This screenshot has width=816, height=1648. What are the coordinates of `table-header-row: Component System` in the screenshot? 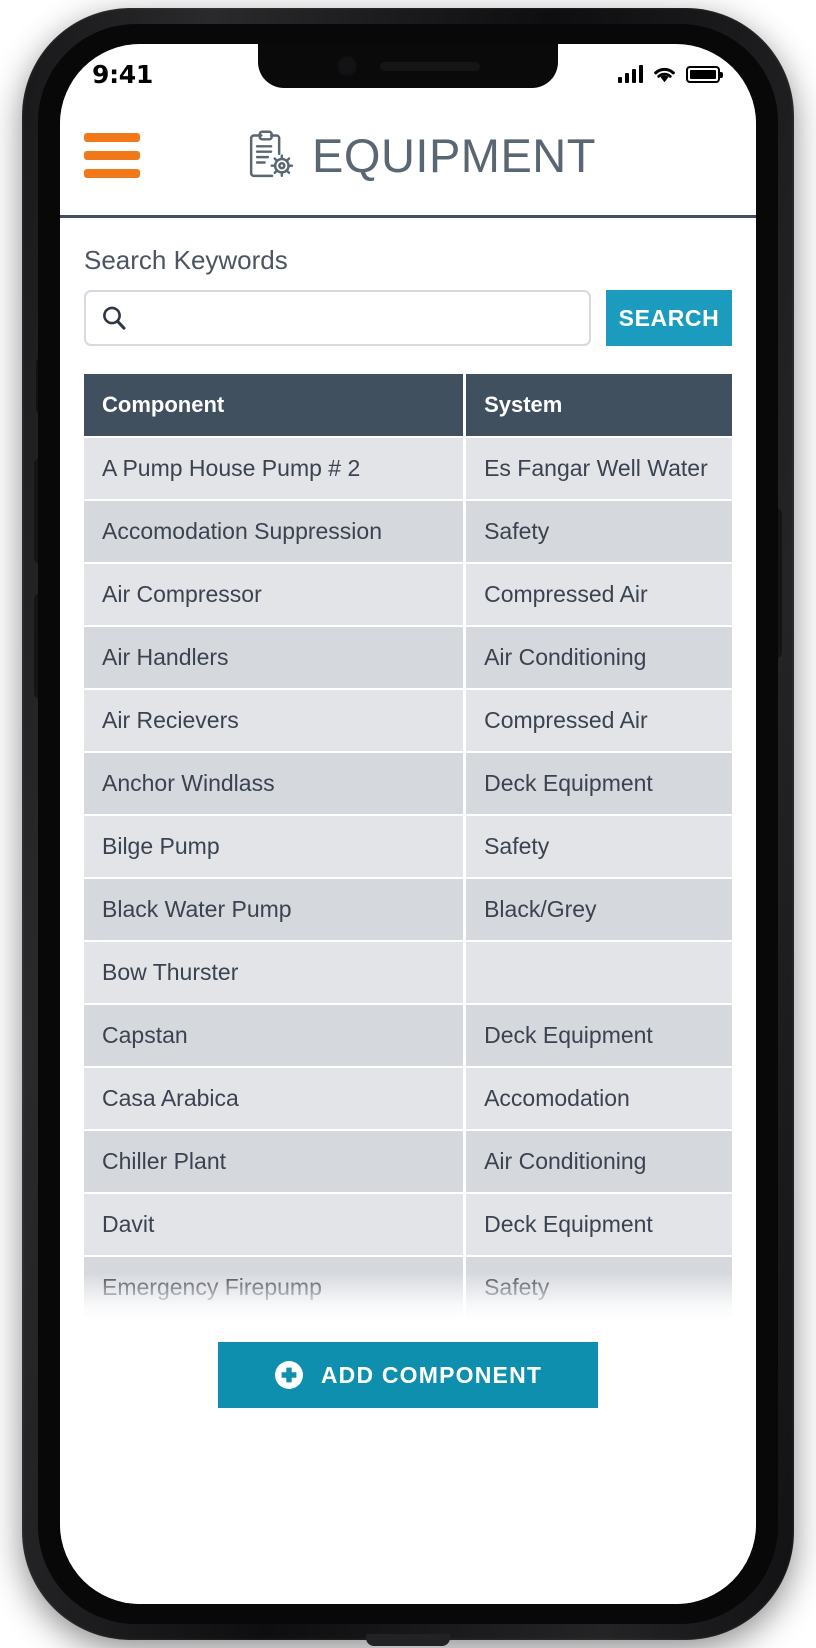 It's located at (408, 405).